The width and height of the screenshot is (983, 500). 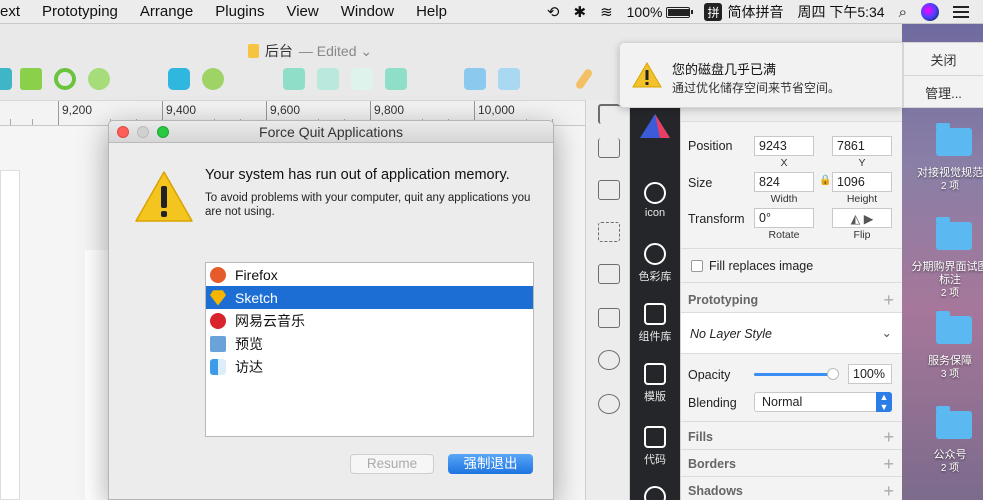 I want to click on resume-button: Resume, so click(x=392, y=464).